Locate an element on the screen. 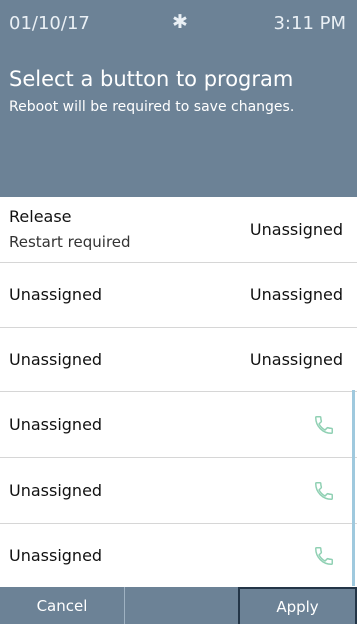 The image size is (357, 624). apply-button: Apply is located at coordinates (297, 605).